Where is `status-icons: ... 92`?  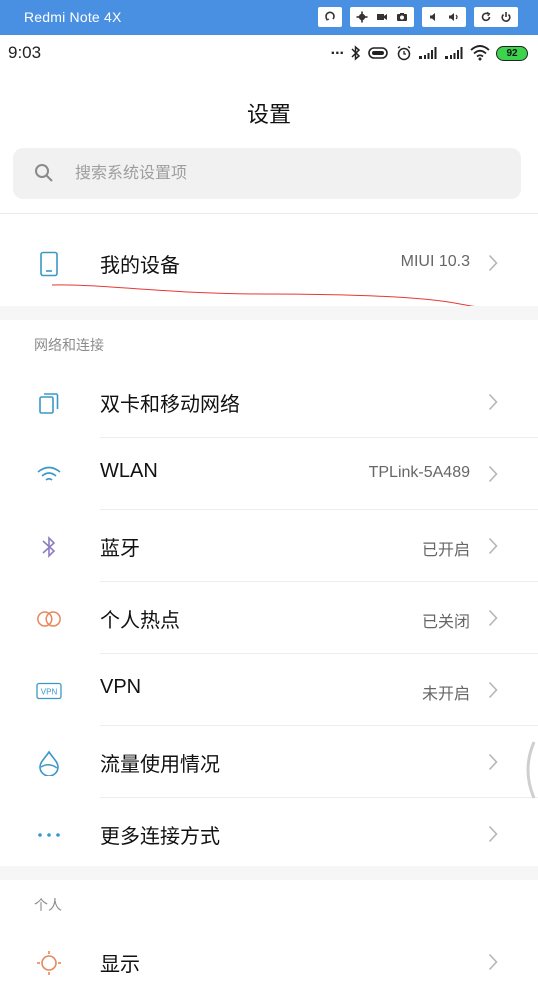 status-icons: ... 92 is located at coordinates (426, 52).